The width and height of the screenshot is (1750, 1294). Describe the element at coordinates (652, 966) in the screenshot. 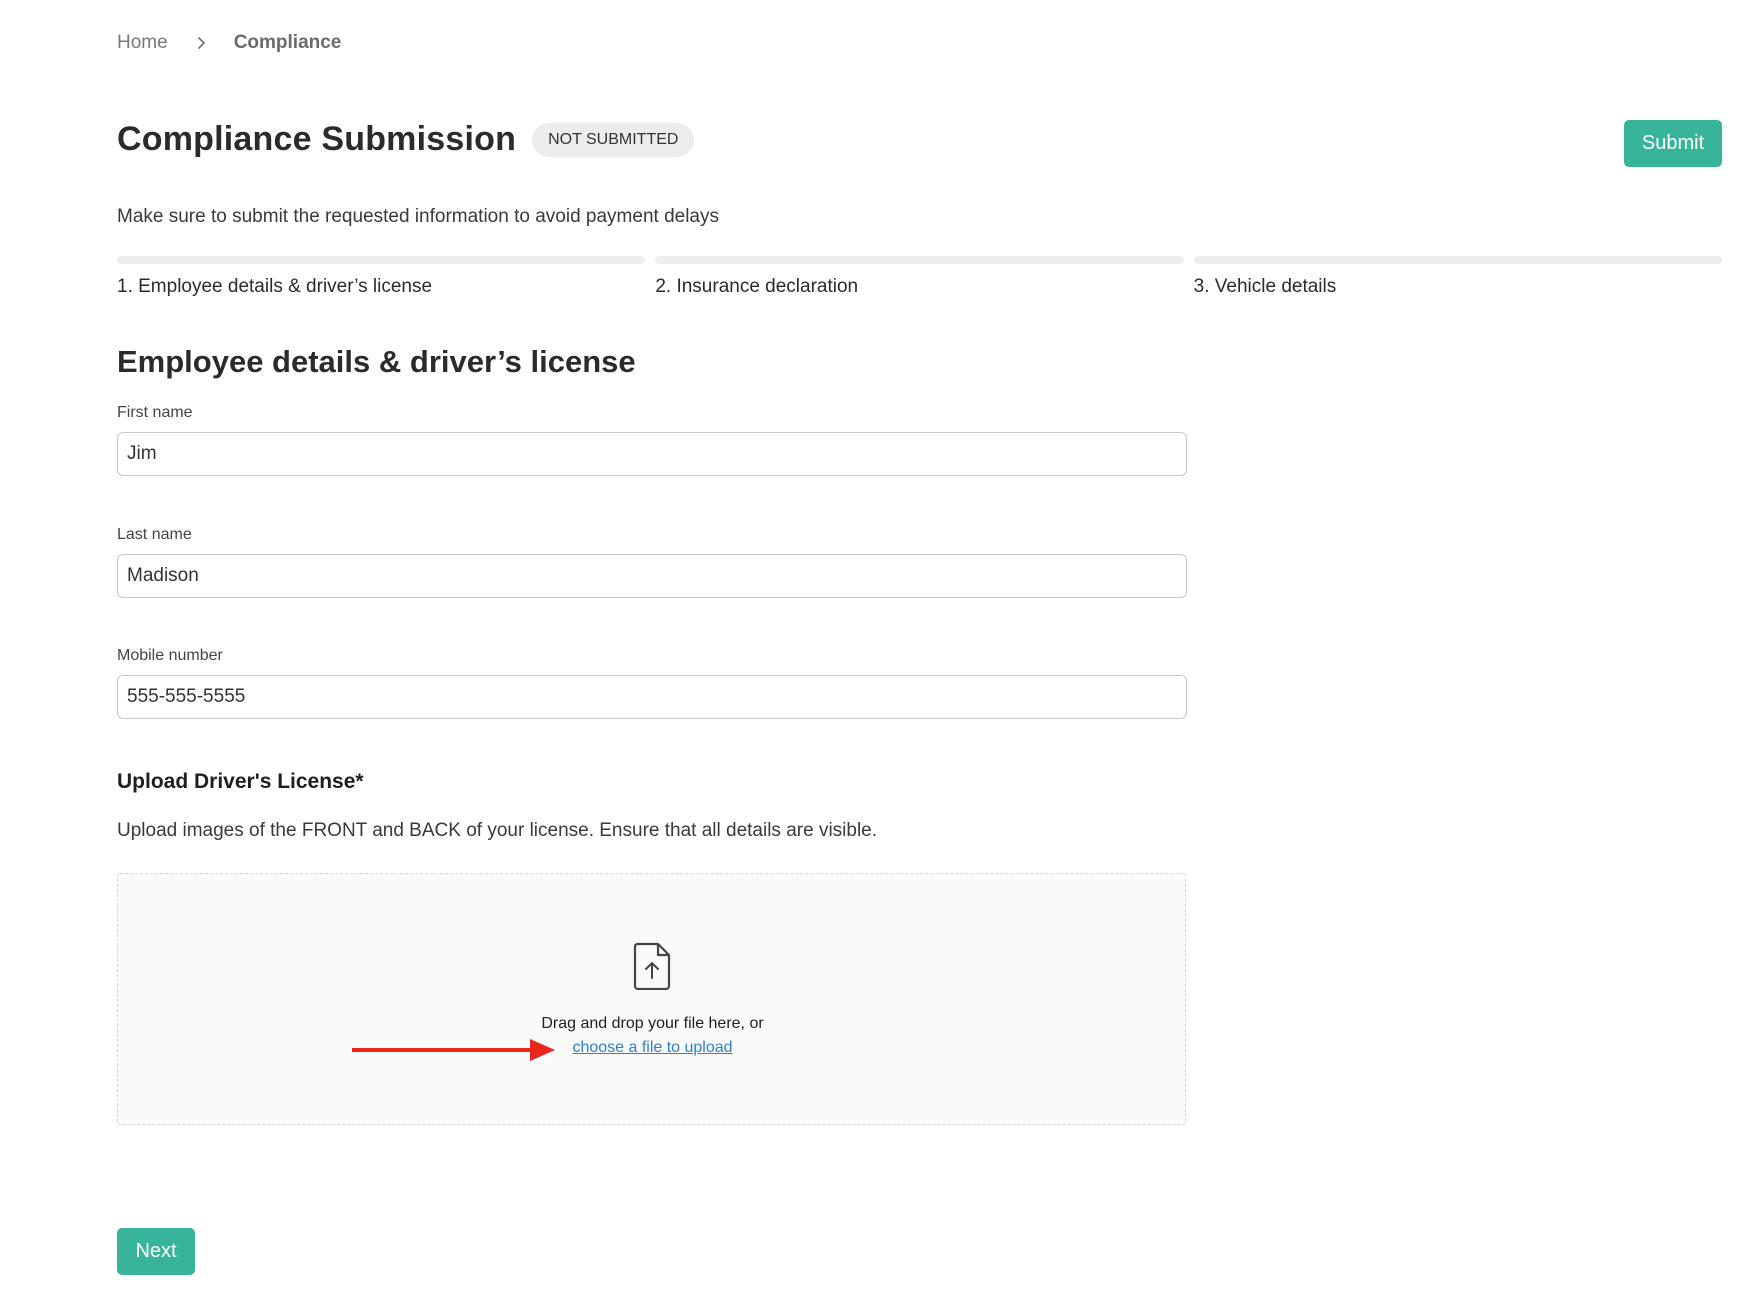

I see `file-upload-icon` at that location.